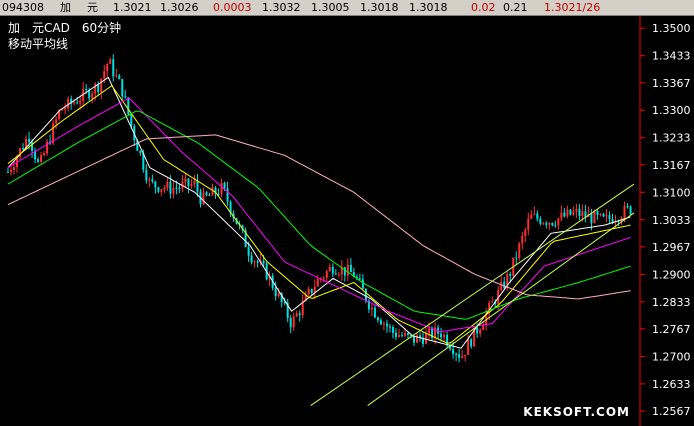  I want to click on y-tick-label: 1.2633, so click(671, 384).